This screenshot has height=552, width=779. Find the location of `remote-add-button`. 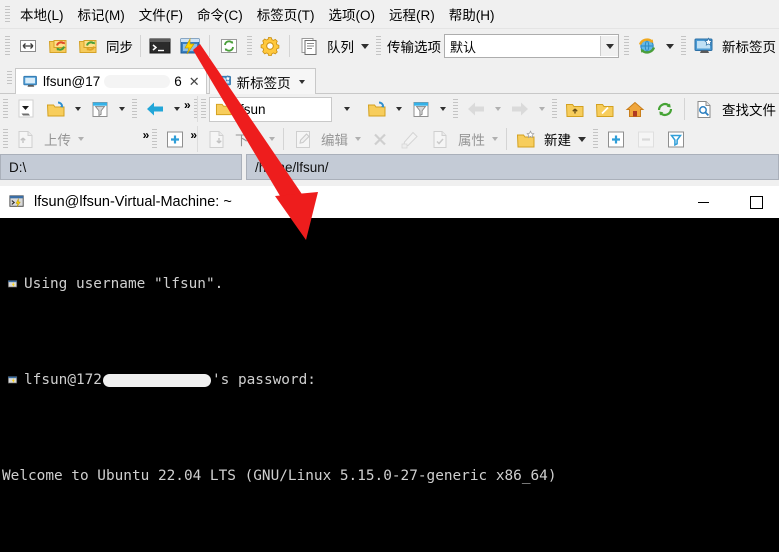

remote-add-button is located at coordinates (616, 139).